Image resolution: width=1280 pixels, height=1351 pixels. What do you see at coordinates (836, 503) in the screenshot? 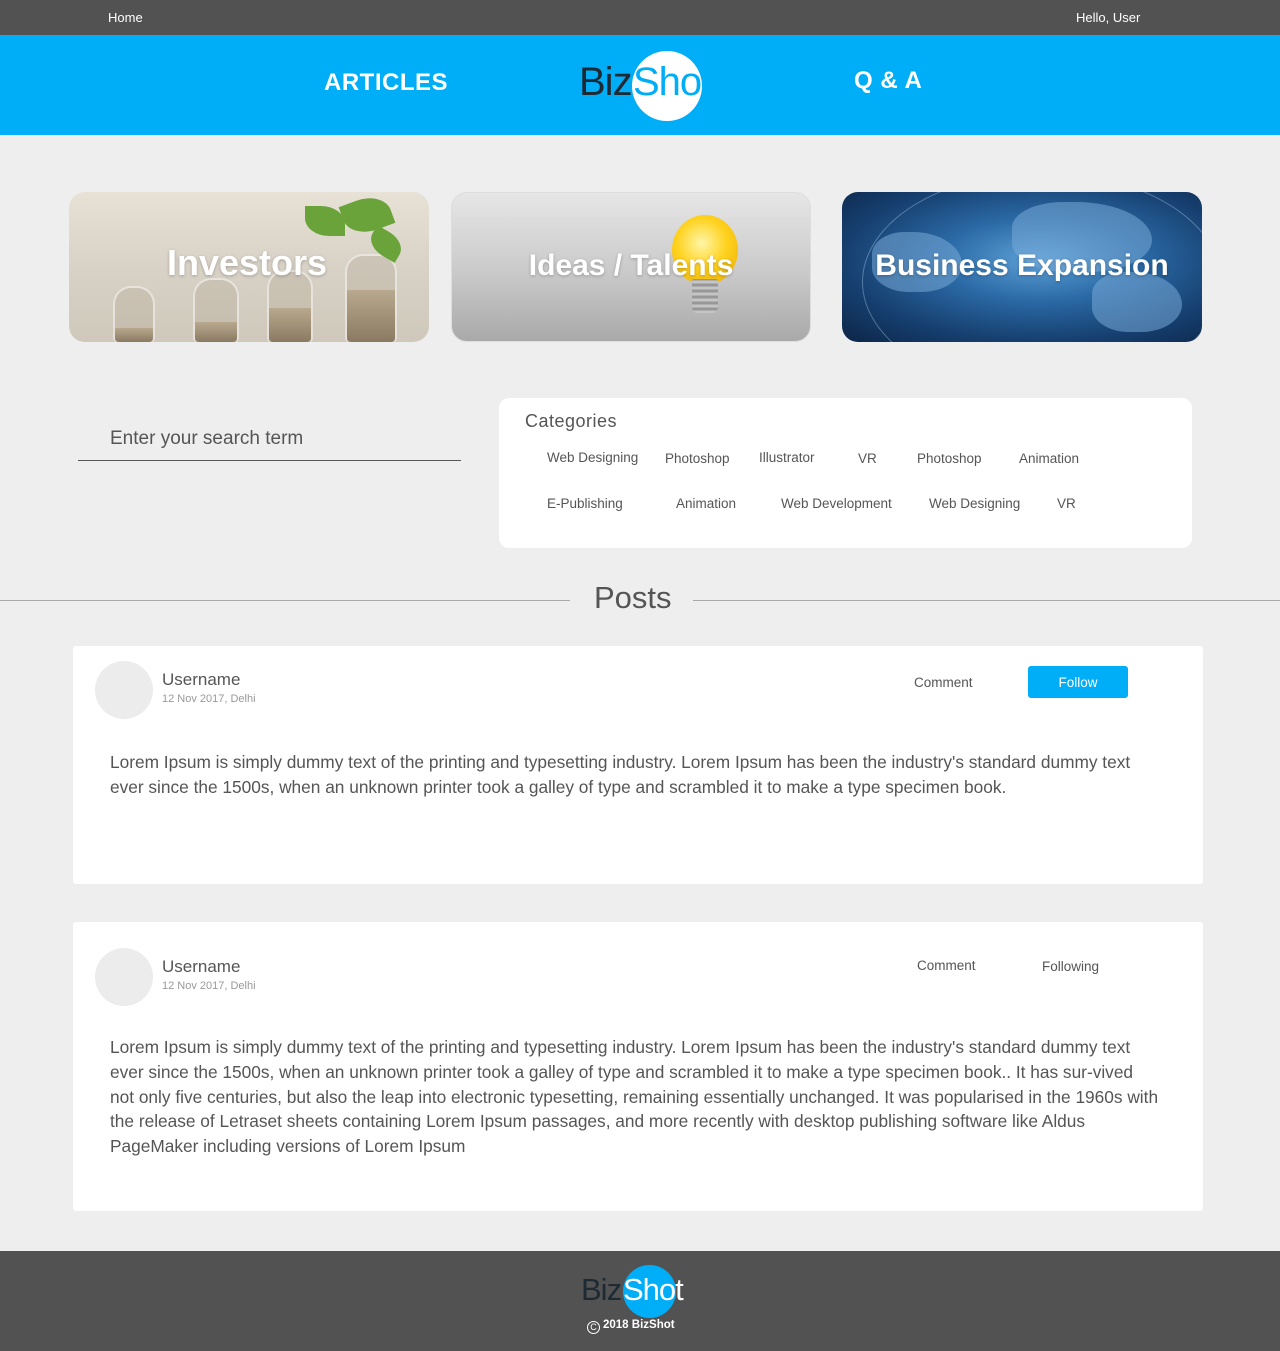
I see `category-web-development: Web Development` at bounding box center [836, 503].